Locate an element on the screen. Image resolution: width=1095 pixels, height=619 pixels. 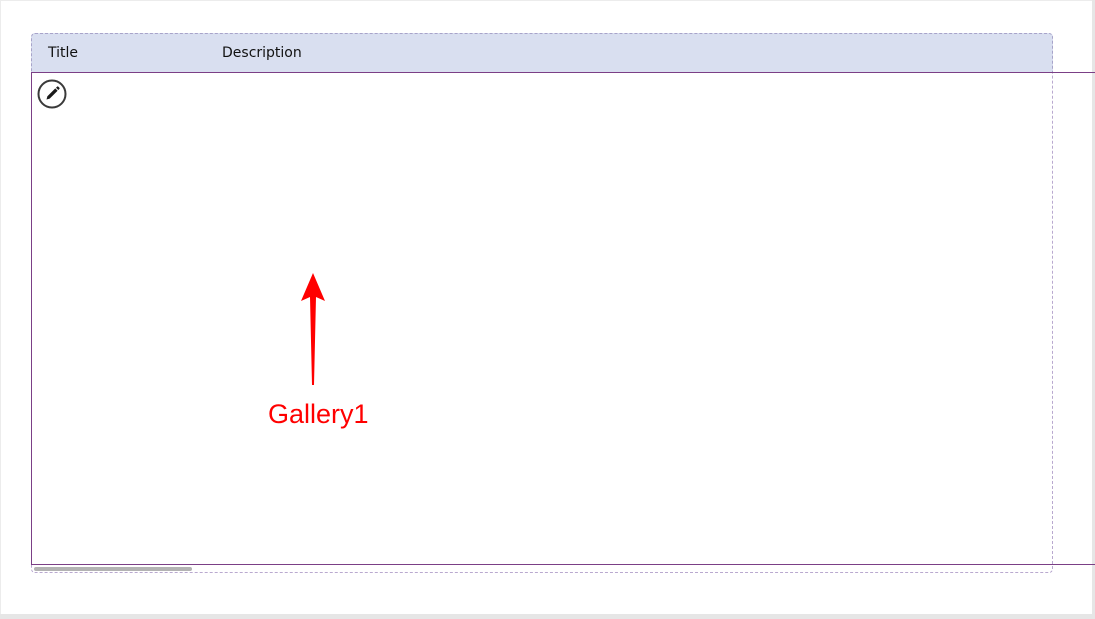
edit-button is located at coordinates (52, 94).